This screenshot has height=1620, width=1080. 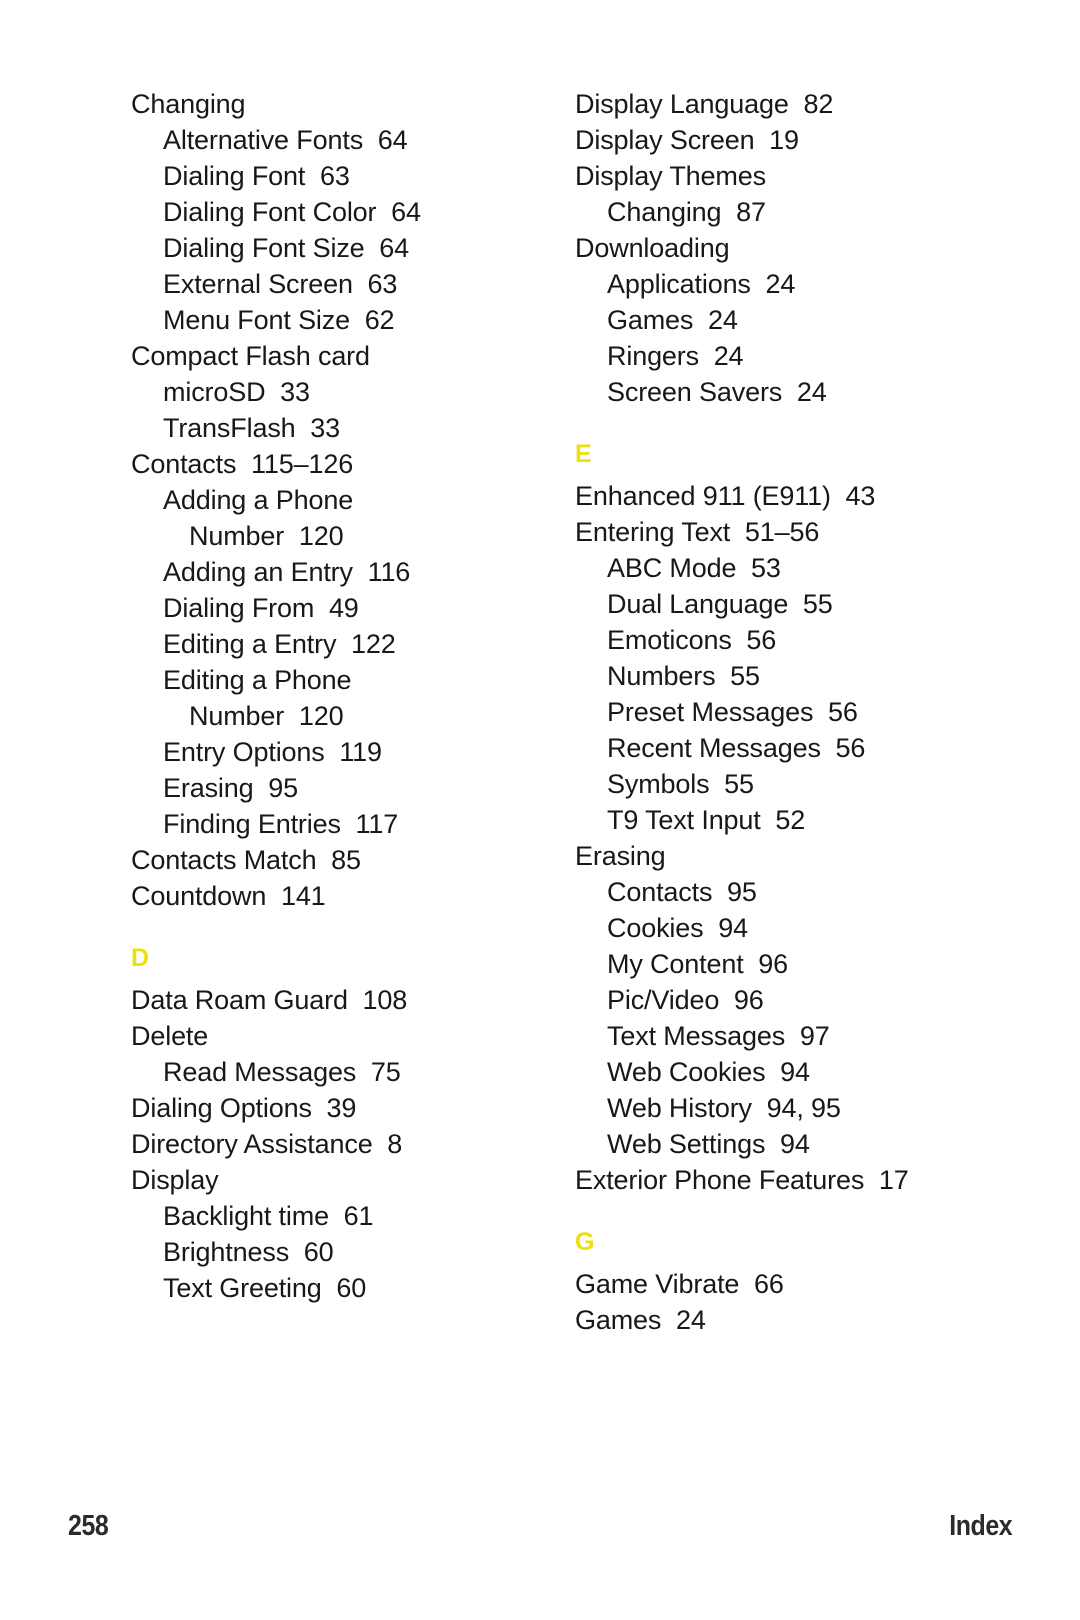 What do you see at coordinates (583, 454) in the screenshot?
I see `section-letter-e: E` at bounding box center [583, 454].